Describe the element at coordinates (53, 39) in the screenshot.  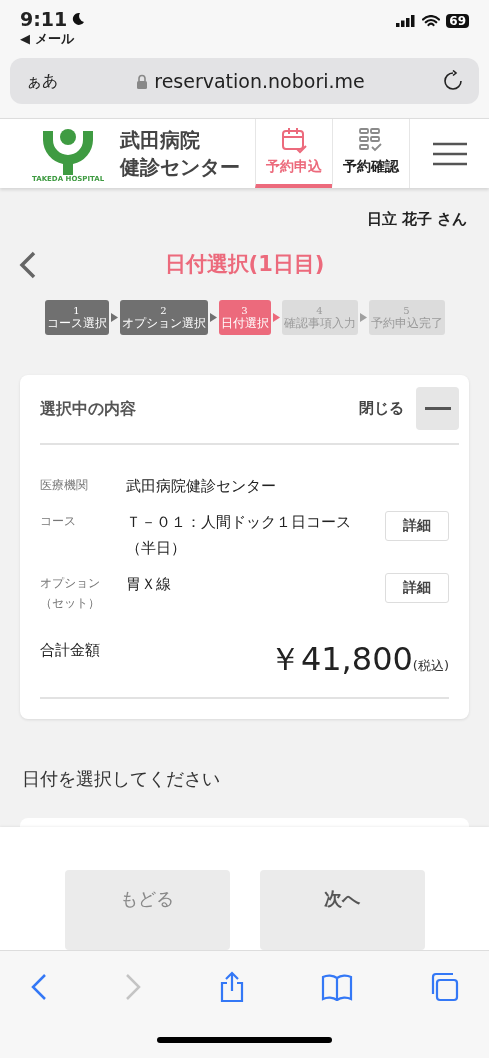
I see `back-to-app-link: ◀ メール` at that location.